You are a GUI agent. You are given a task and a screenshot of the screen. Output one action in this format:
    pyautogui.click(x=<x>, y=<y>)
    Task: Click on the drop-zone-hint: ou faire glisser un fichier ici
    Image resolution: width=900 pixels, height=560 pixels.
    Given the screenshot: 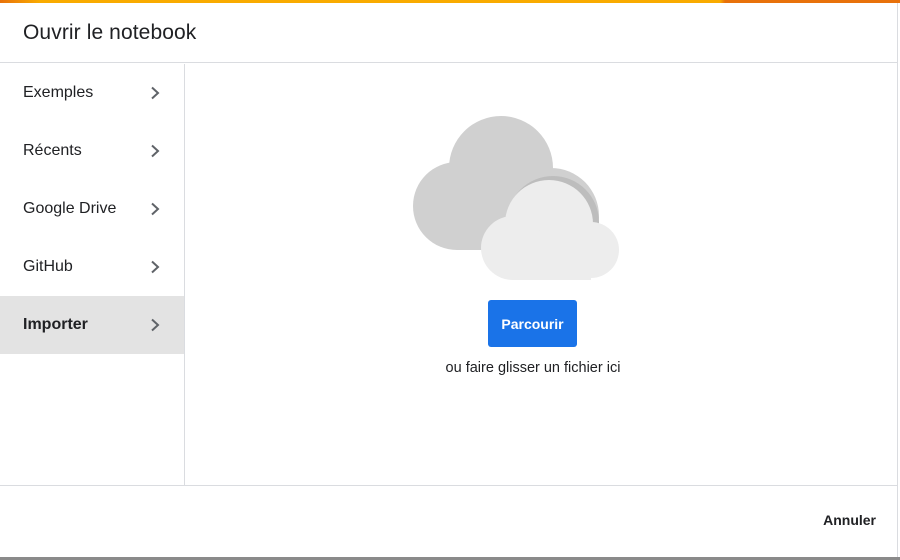 What is the action you would take?
    pyautogui.click(x=533, y=368)
    